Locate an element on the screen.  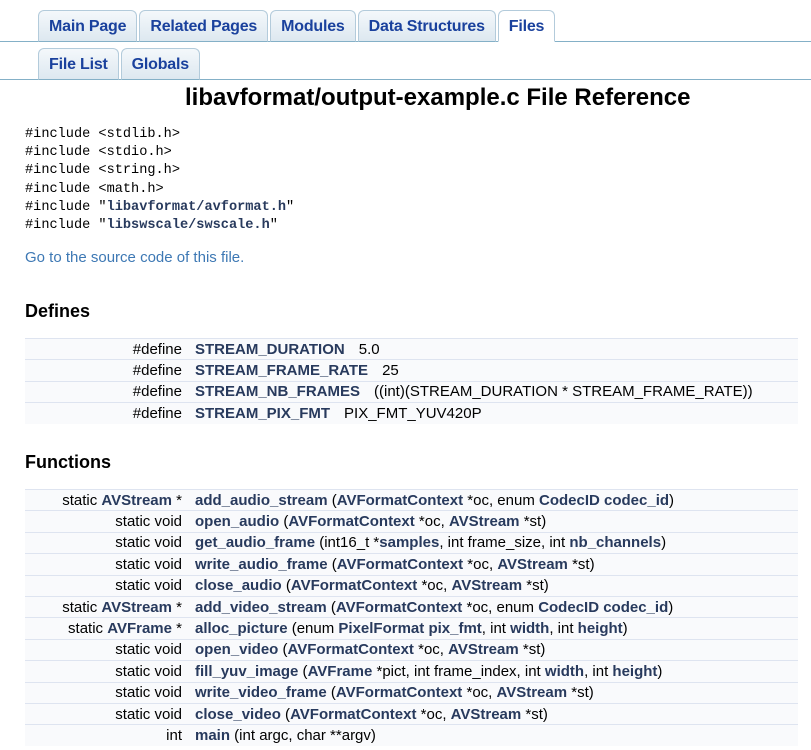
param-link: pix_fmt is located at coordinates (454, 628).